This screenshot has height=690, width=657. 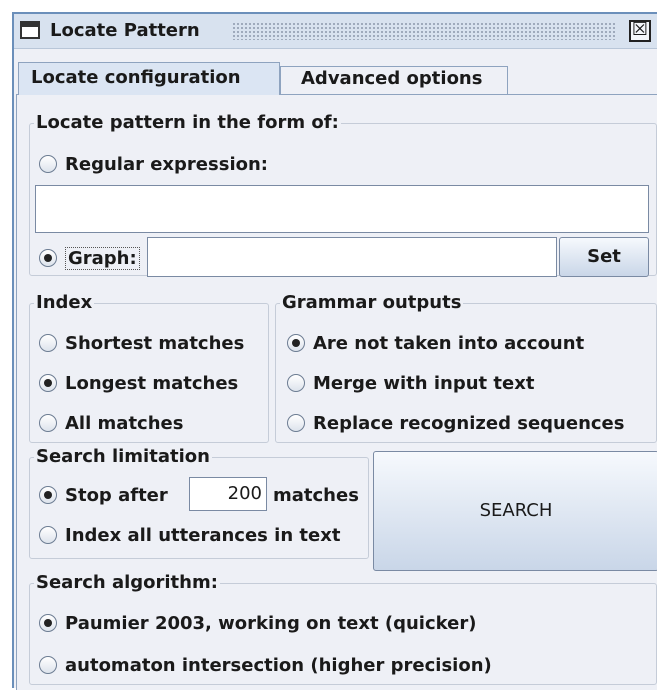 I want to click on index-option-shortest: Shortest matches, so click(x=141, y=343).